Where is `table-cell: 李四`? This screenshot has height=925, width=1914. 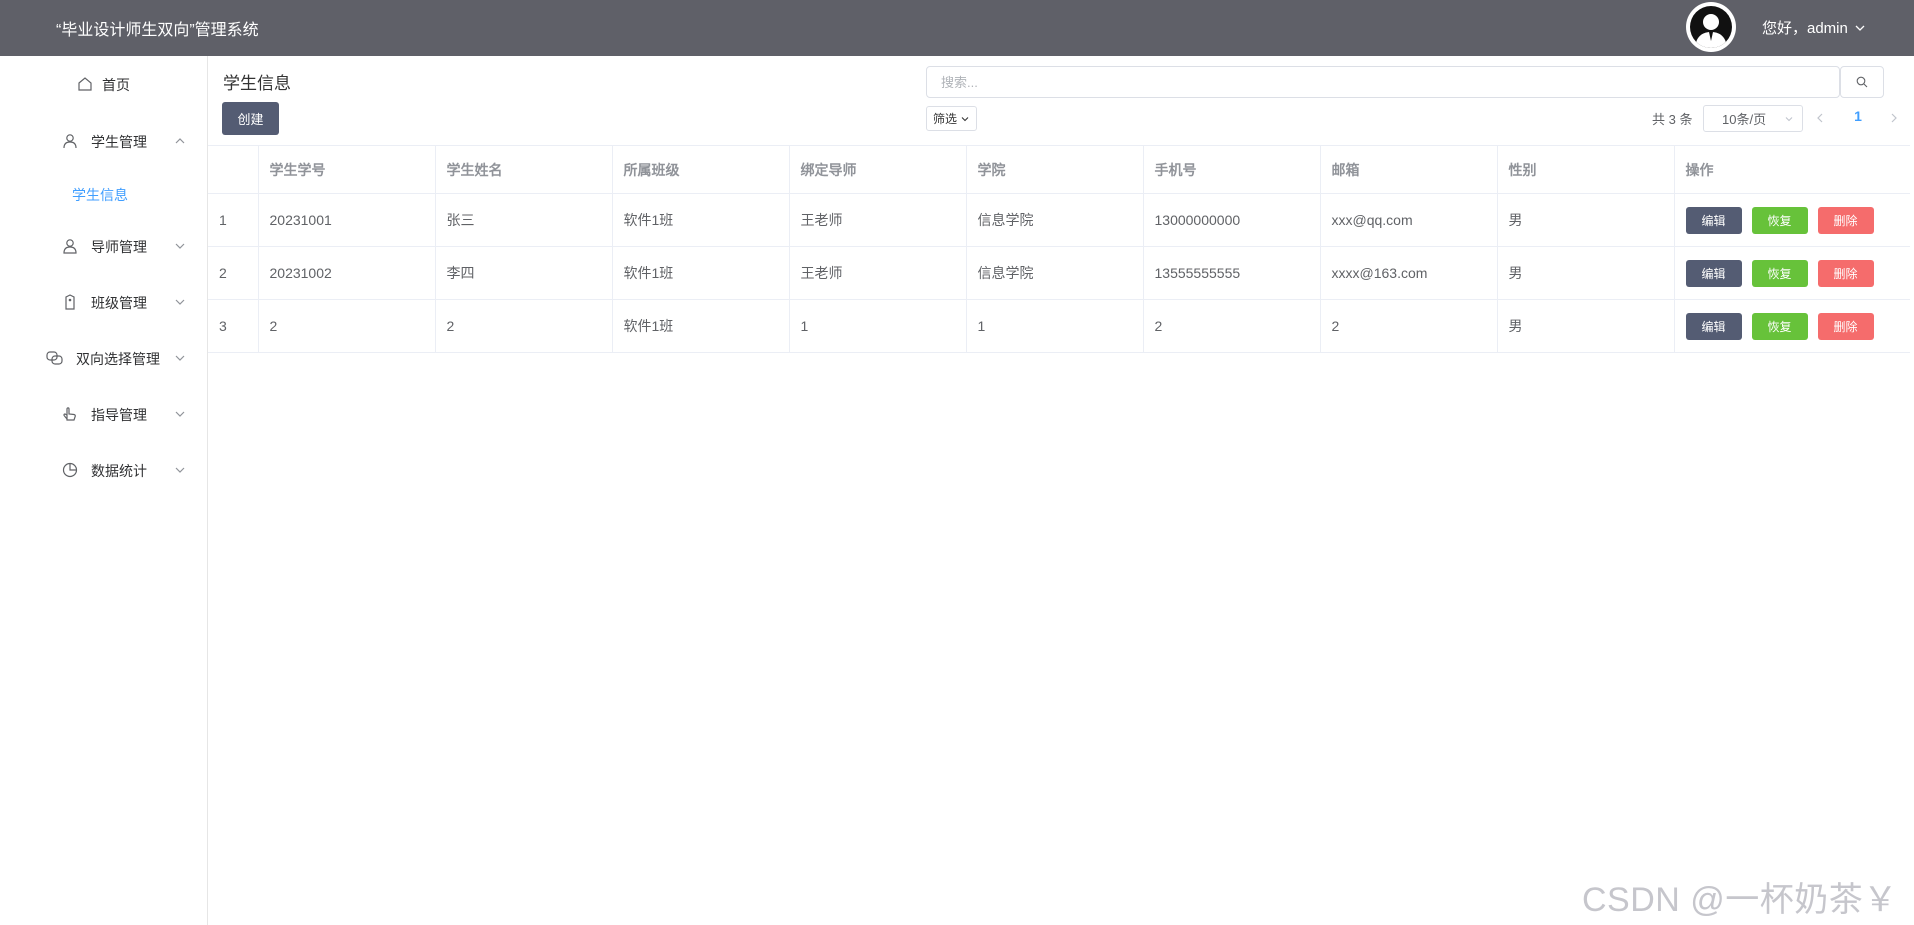 table-cell: 李四 is located at coordinates (524, 273).